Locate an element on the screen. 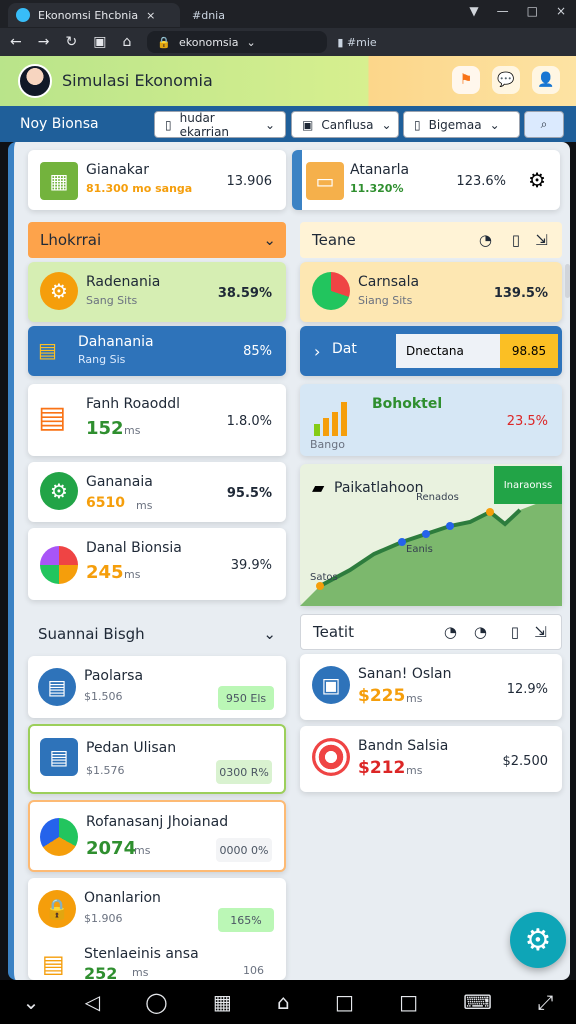  bottom-right-title: Teatit is located at coordinates (333, 632).